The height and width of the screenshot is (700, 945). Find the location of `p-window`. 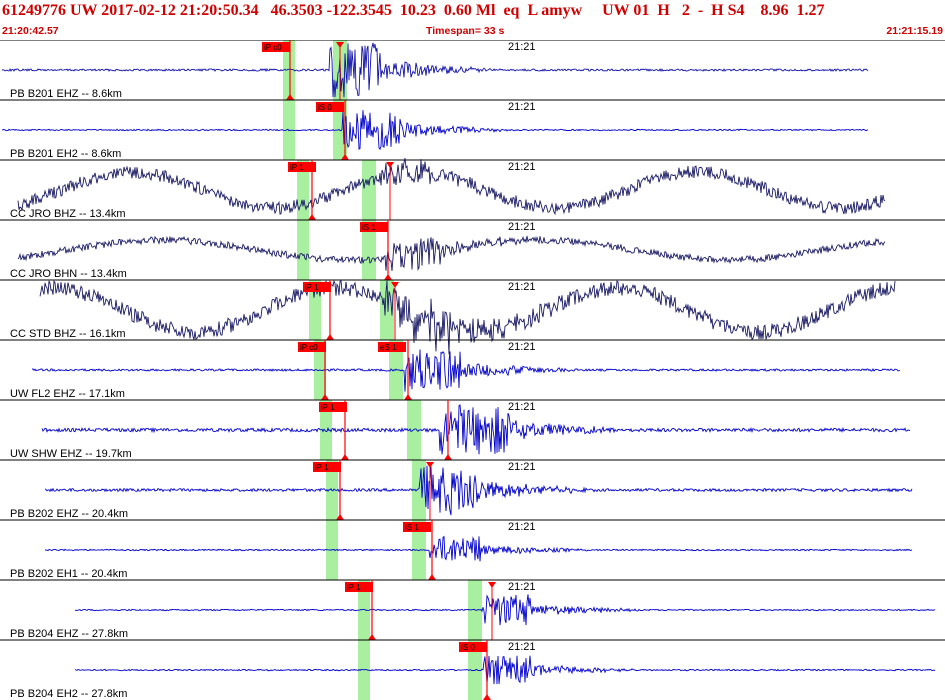

p-window is located at coordinates (303, 250).